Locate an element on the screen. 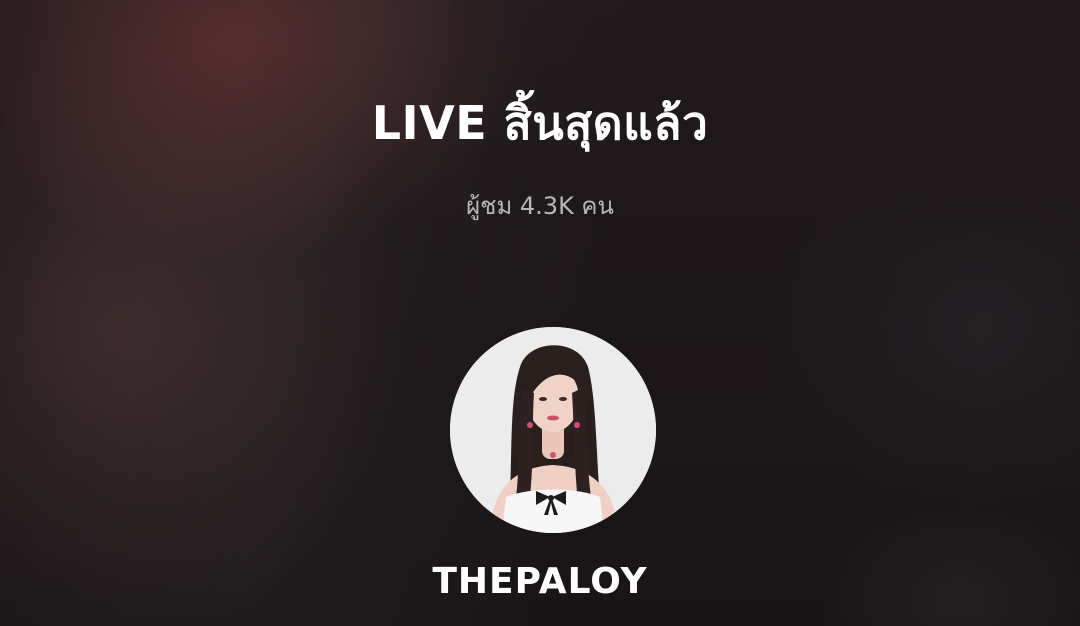  host-avatar is located at coordinates (553, 430).